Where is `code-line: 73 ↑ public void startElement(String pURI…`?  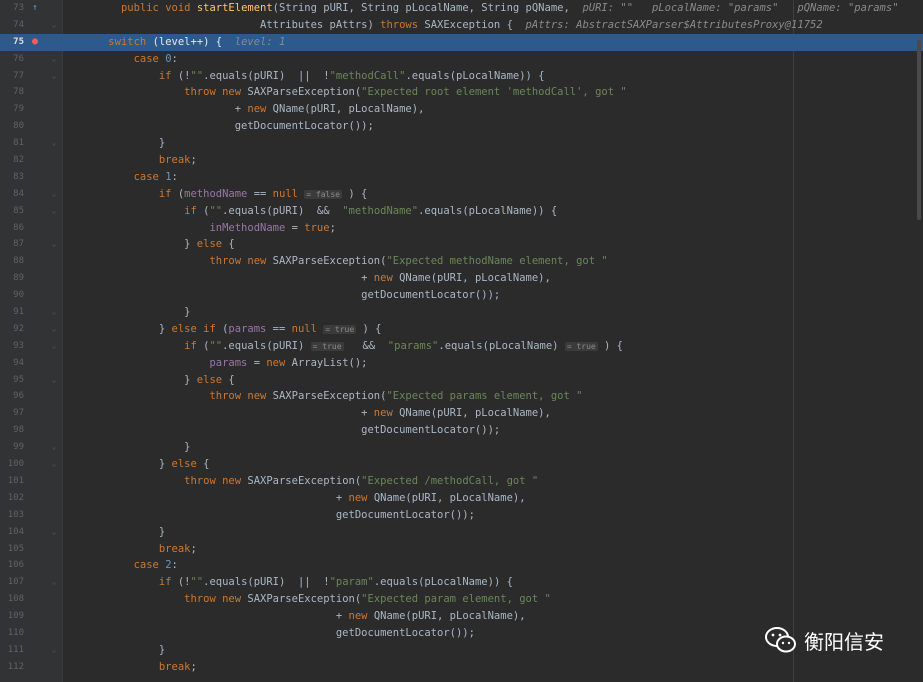 code-line: 73 ↑ public void startElement(String pURI… is located at coordinates (461, 8).